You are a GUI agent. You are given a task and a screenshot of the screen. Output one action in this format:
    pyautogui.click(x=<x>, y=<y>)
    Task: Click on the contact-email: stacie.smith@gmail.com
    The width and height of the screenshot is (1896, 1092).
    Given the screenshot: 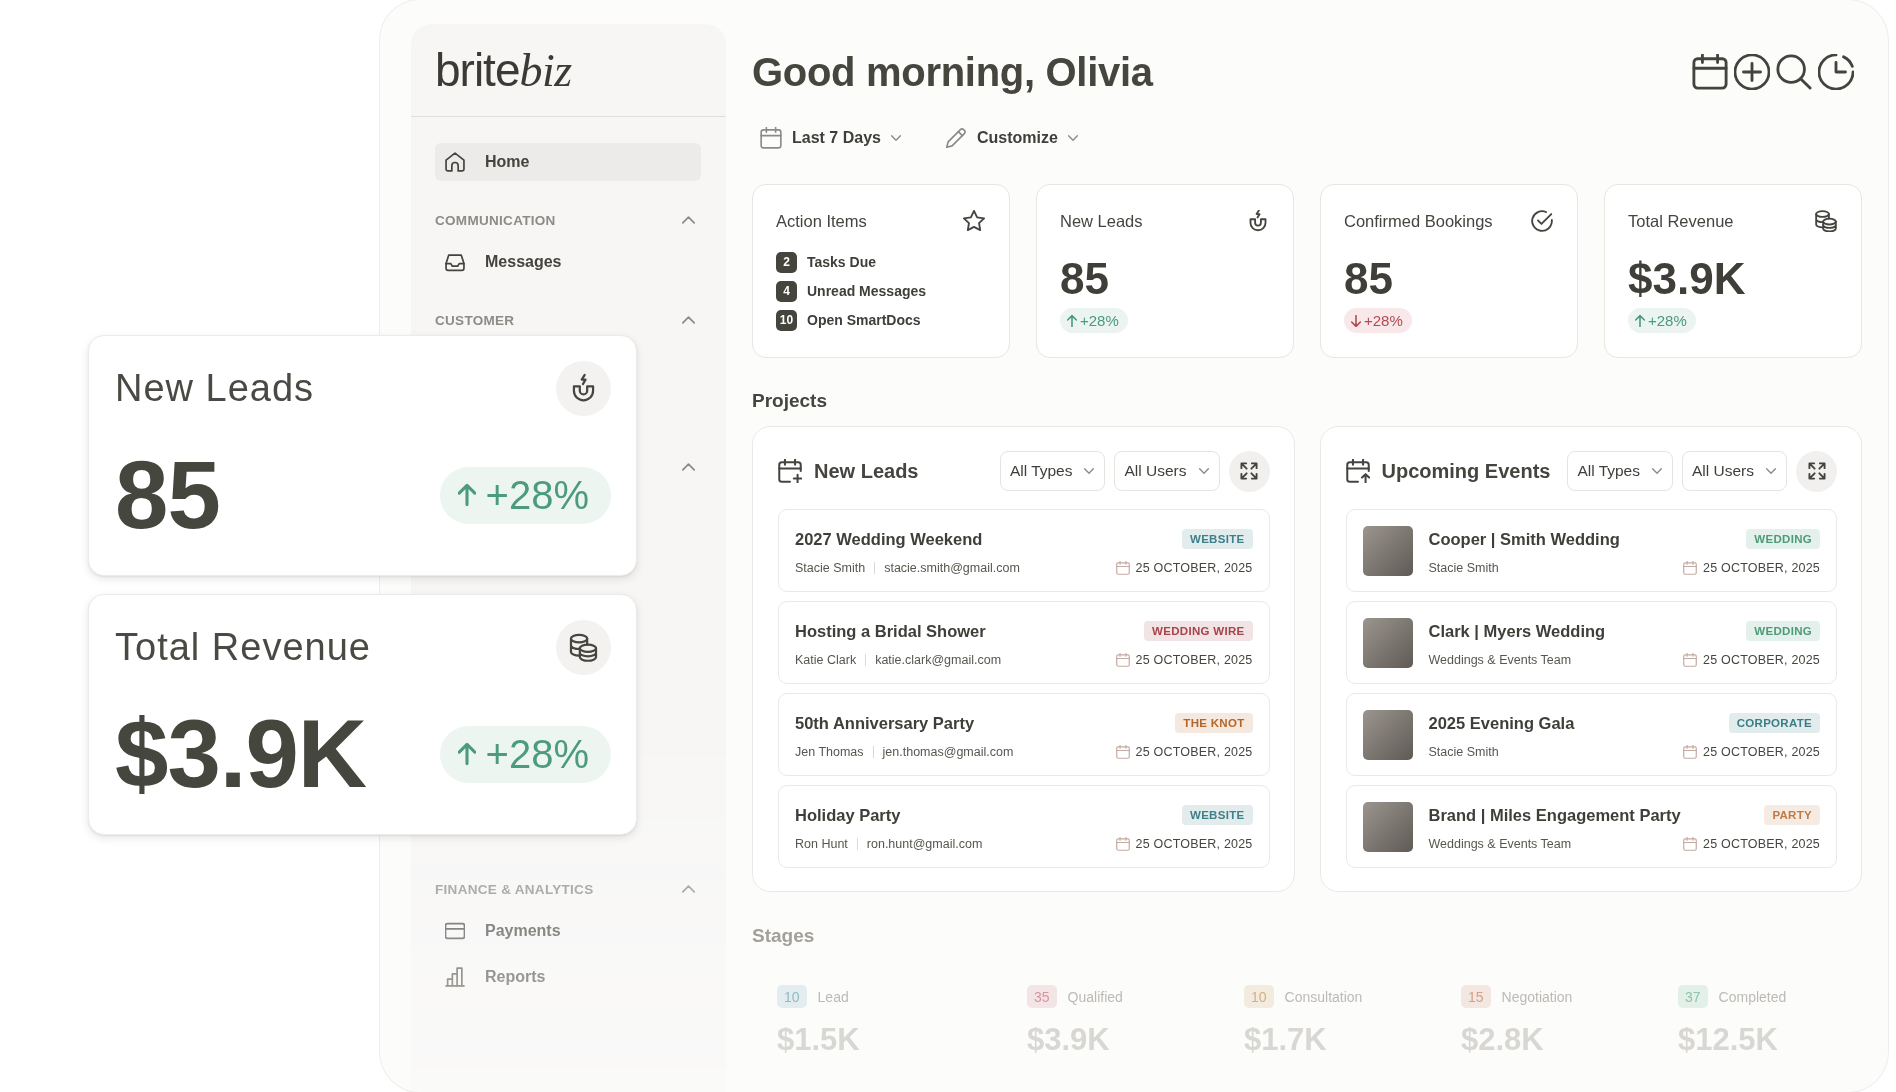 What is the action you would take?
    pyautogui.click(x=952, y=568)
    